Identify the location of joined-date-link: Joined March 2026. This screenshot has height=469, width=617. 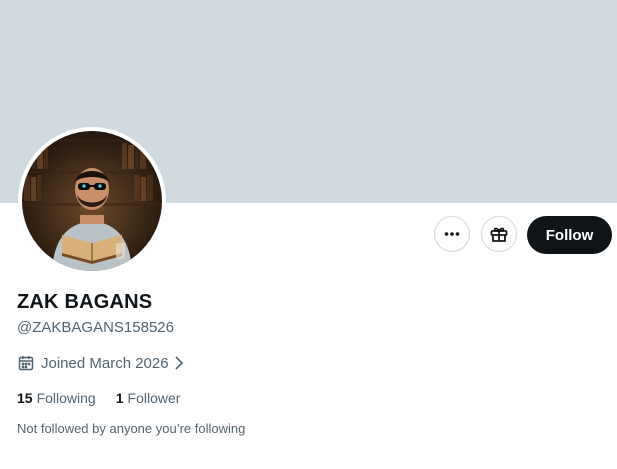
(101, 363).